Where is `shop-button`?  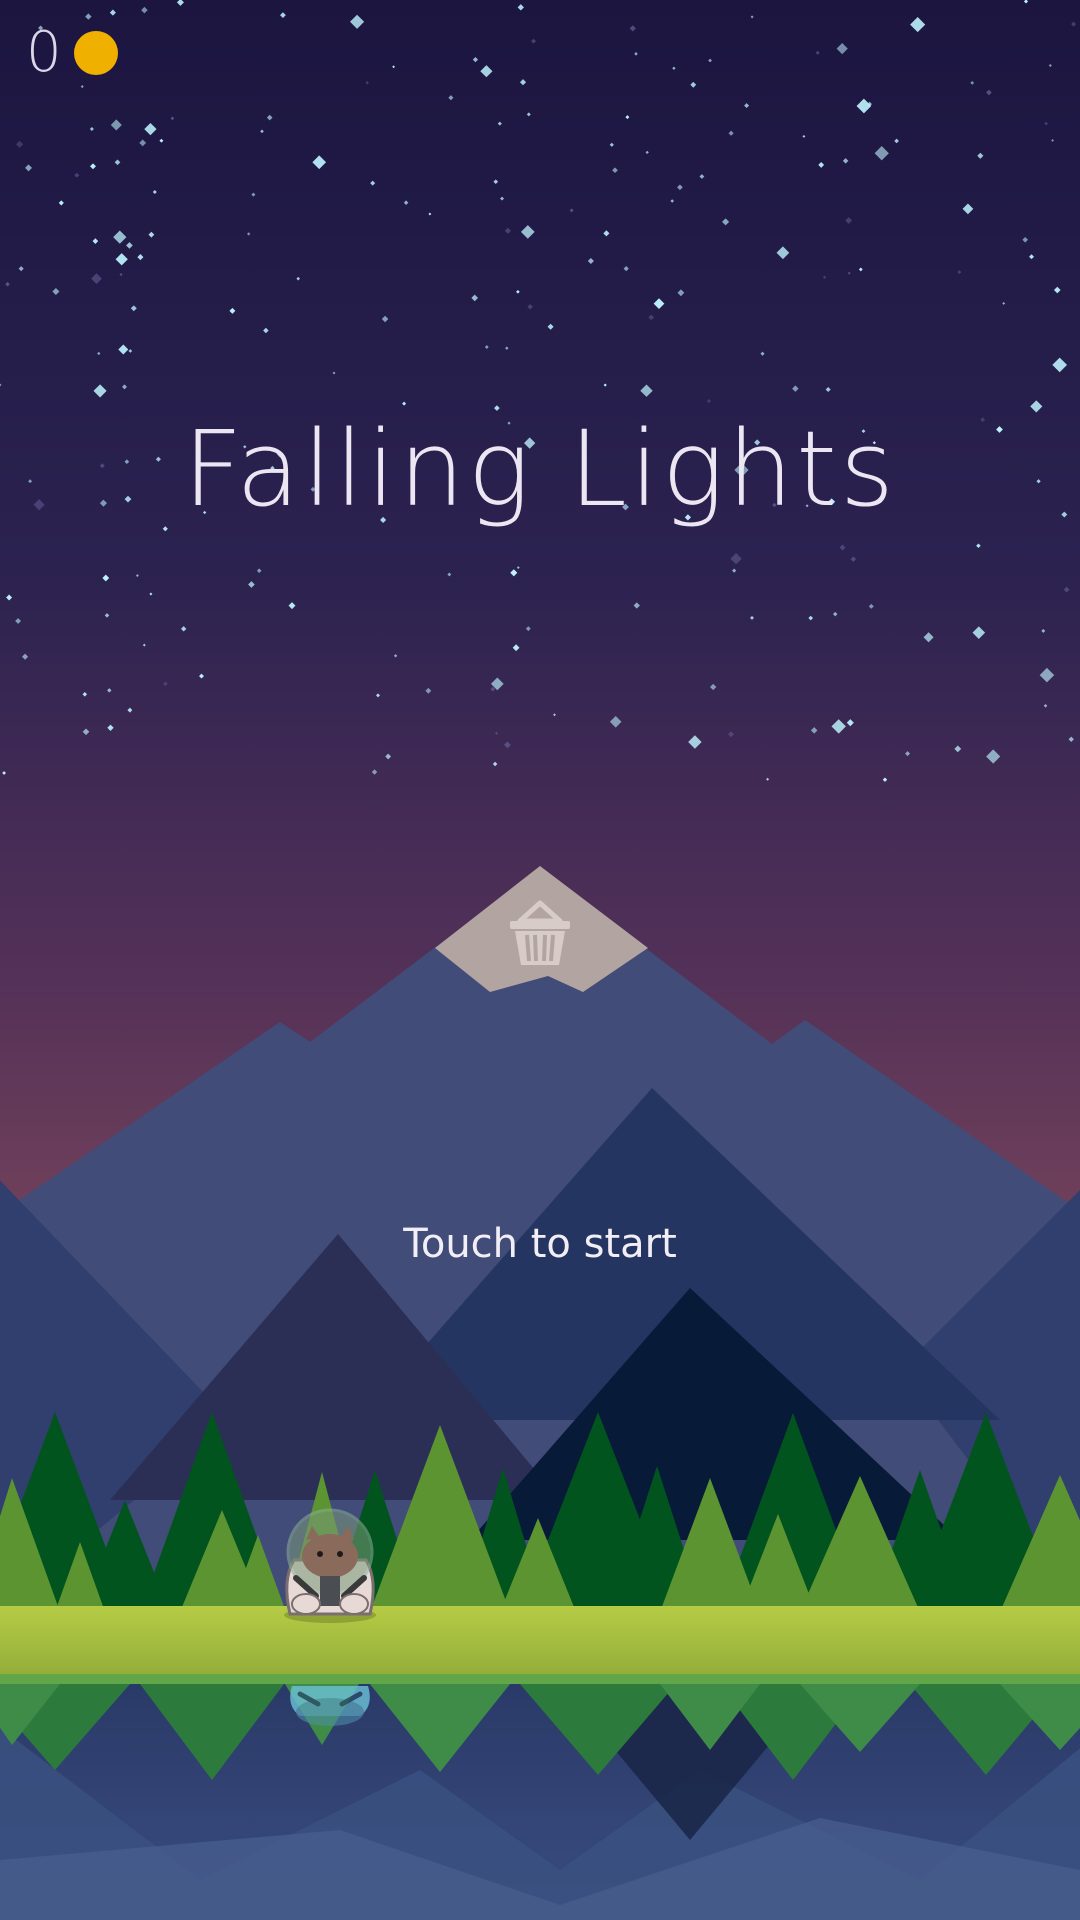 shop-button is located at coordinates (540, 930).